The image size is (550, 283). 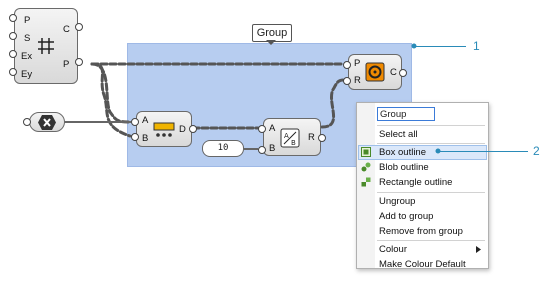 What do you see at coordinates (422, 201) in the screenshot?
I see `menu-item-ungroup: Ungroup` at bounding box center [422, 201].